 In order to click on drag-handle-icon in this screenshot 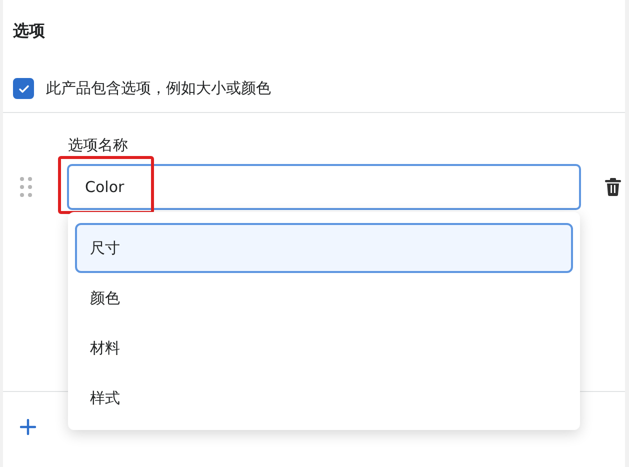, I will do `click(26, 187)`.